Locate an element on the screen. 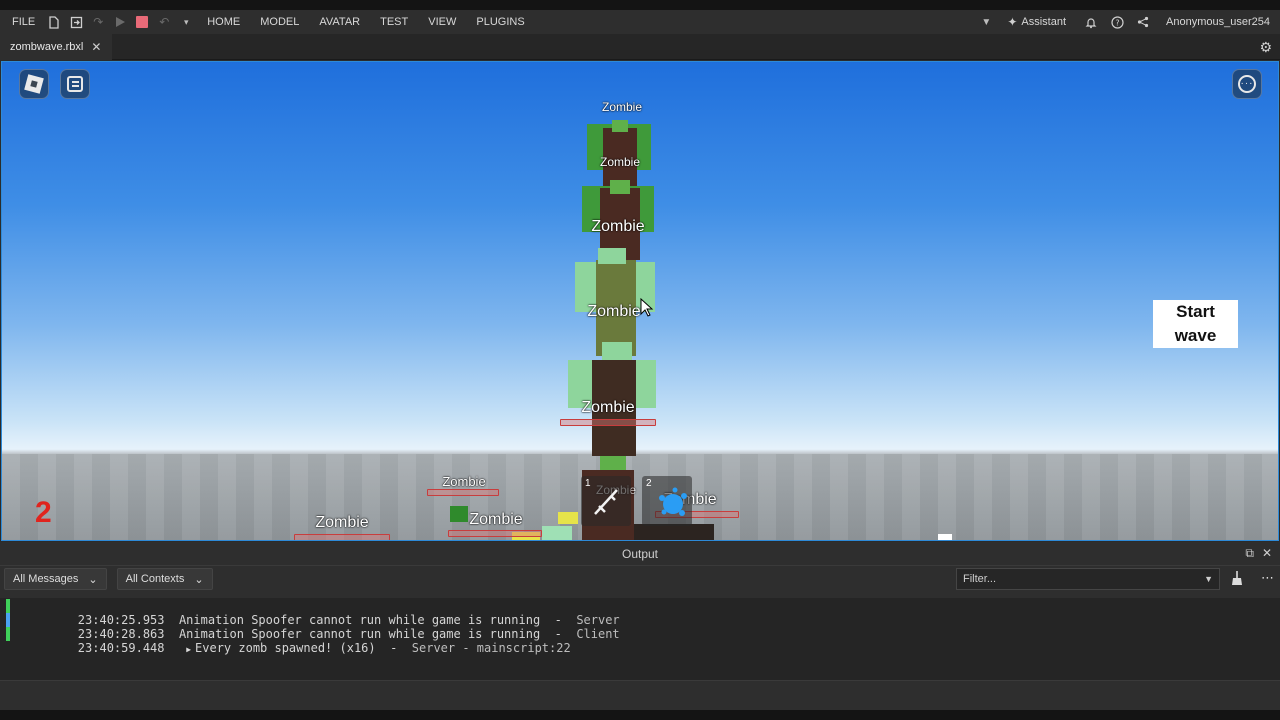  roblox-menu-button is located at coordinates (34, 84).